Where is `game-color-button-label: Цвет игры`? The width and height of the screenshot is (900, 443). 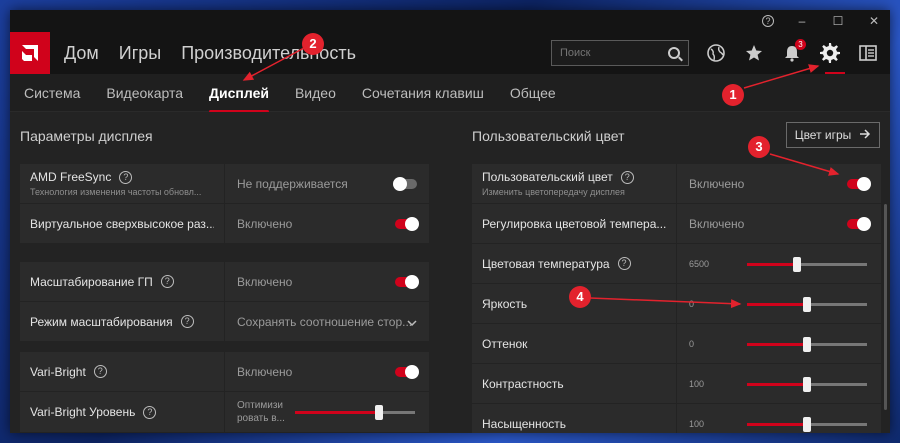
game-color-button-label: Цвет игры is located at coordinates (823, 135).